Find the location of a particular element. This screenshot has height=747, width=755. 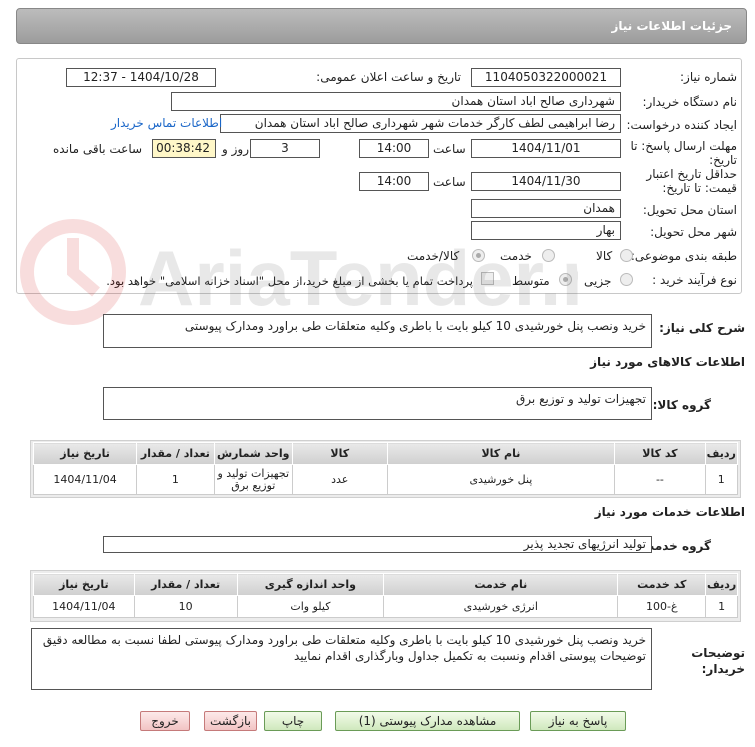

deadline-time-field: 14:00 is located at coordinates (394, 148).